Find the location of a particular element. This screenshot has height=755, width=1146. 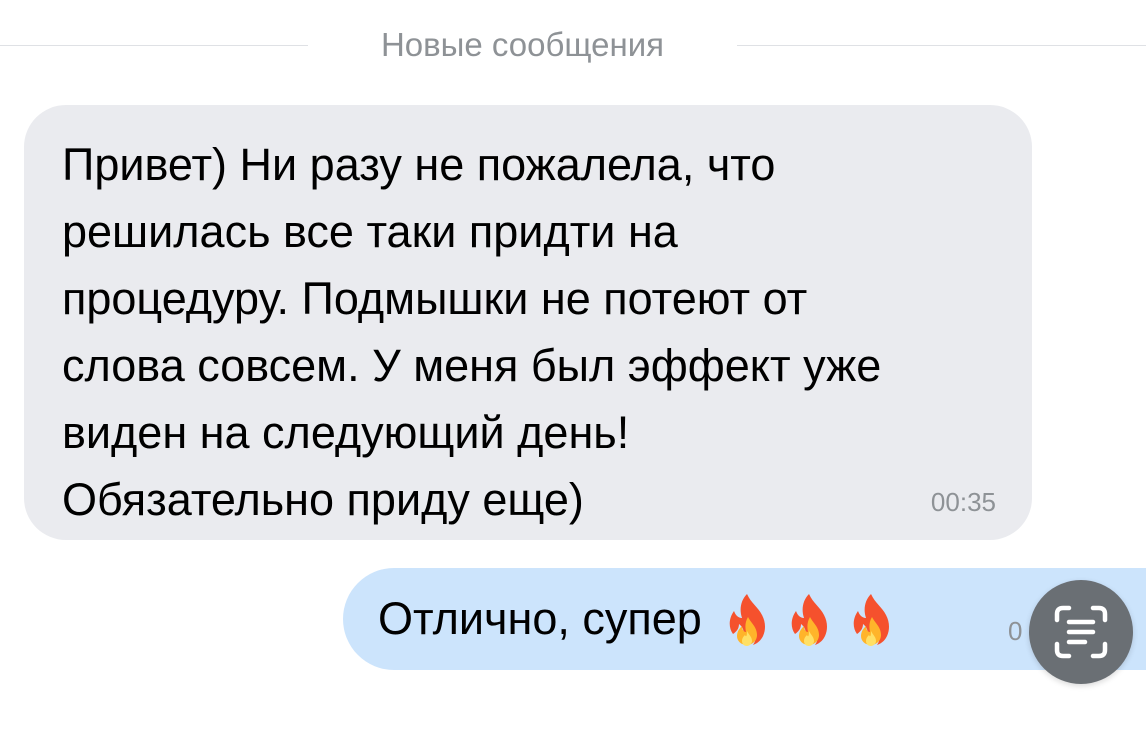

new-messages-divider-line-right is located at coordinates (941, 45).